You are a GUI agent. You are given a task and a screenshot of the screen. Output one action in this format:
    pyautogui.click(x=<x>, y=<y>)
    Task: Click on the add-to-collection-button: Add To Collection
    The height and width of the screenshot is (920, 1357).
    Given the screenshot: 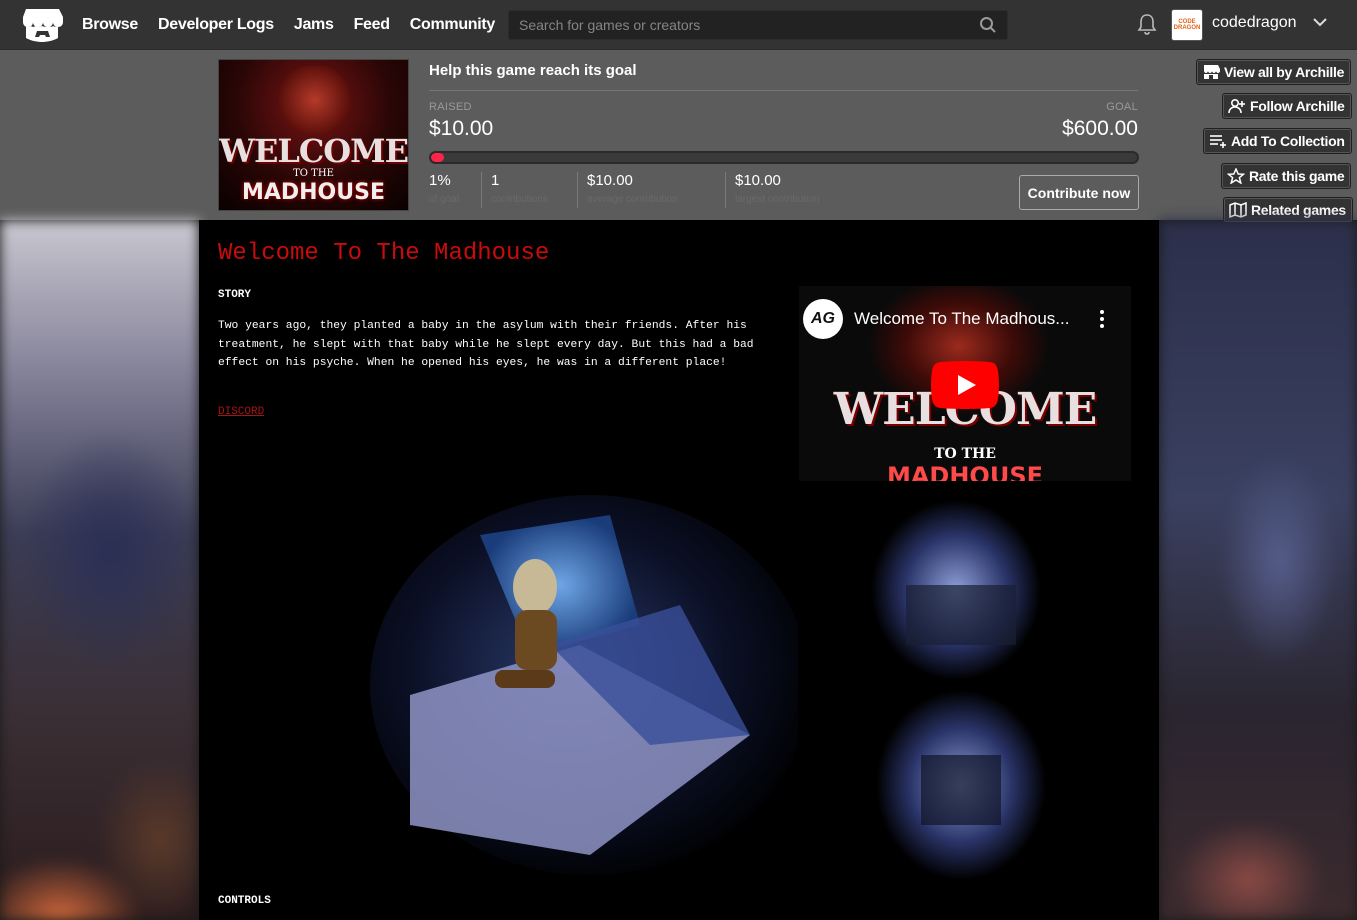 What is the action you would take?
    pyautogui.click(x=1277, y=141)
    